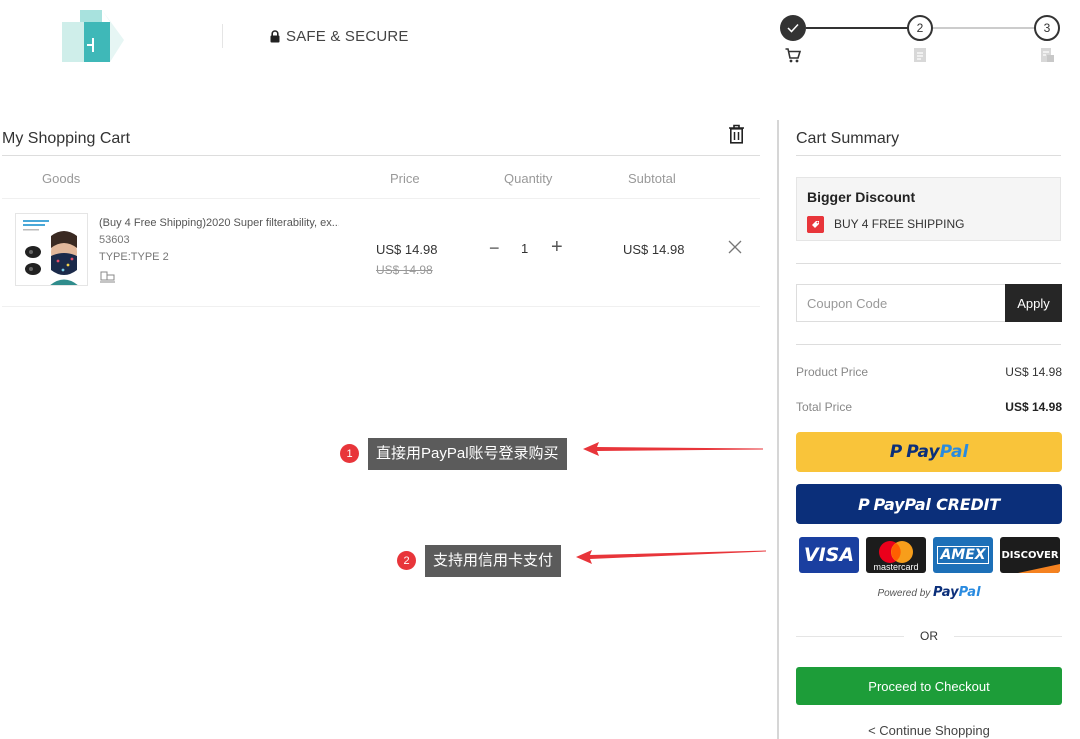  What do you see at coordinates (381, 306) in the screenshot?
I see `table-row-divider` at bounding box center [381, 306].